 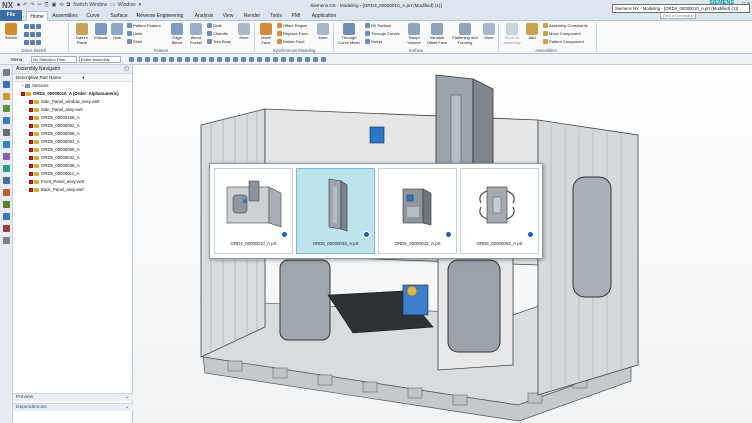 I want to click on surface-more-button: More, so click(x=489, y=32).